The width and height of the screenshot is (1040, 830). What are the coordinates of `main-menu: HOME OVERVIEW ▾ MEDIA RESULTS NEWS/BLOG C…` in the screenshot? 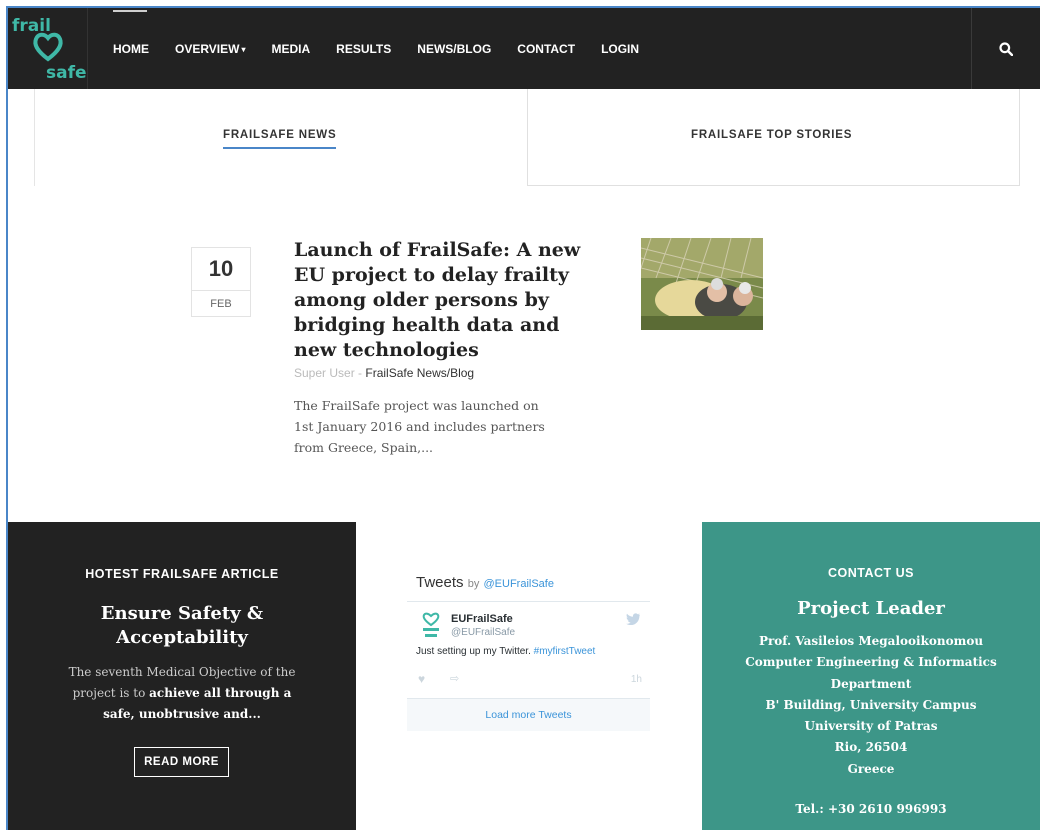 It's located at (389, 48).